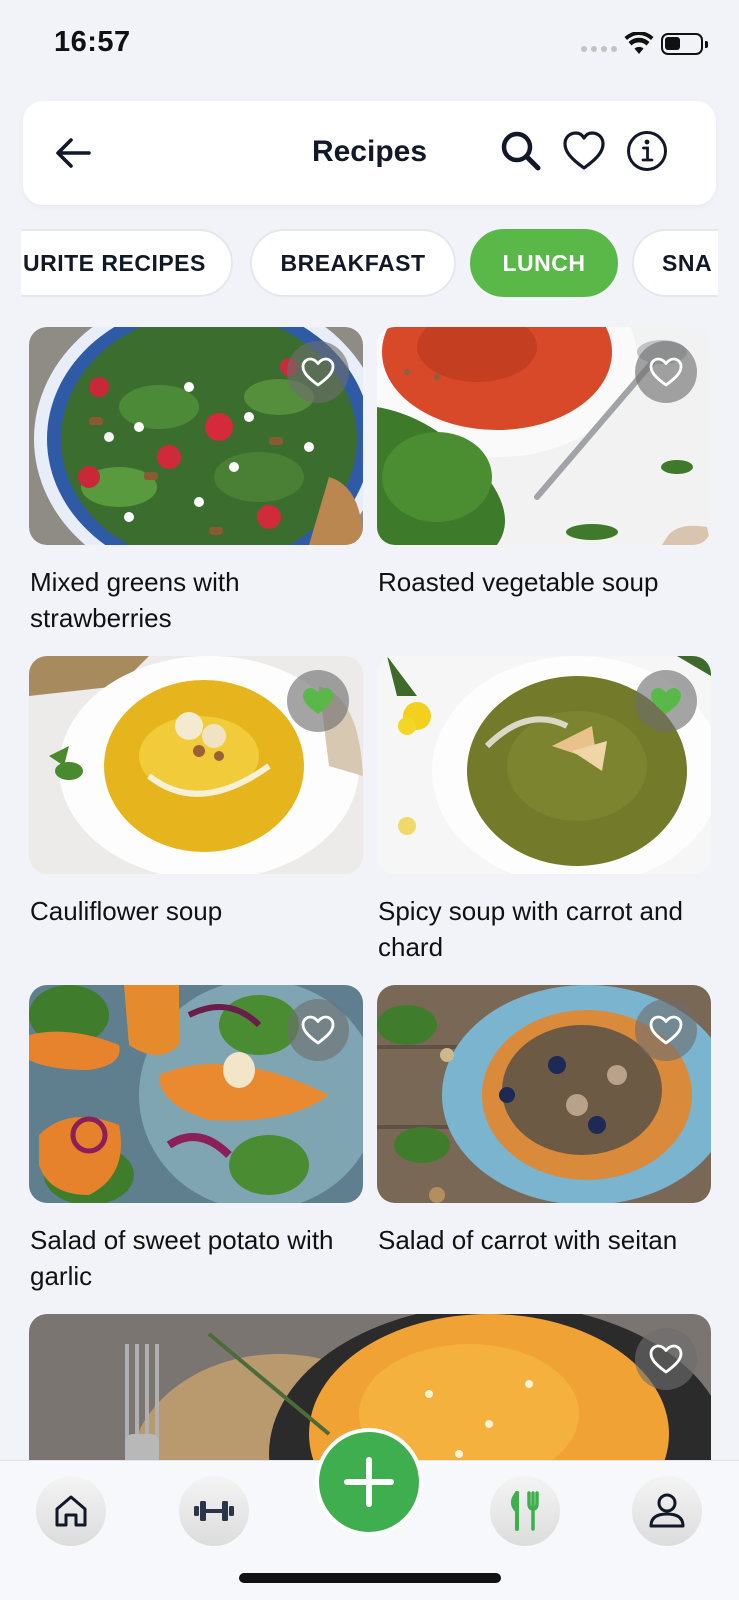 The width and height of the screenshot is (739, 1600). Describe the element at coordinates (135, 600) in the screenshot. I see `recipe-title: Mixed greens with strawberries` at that location.